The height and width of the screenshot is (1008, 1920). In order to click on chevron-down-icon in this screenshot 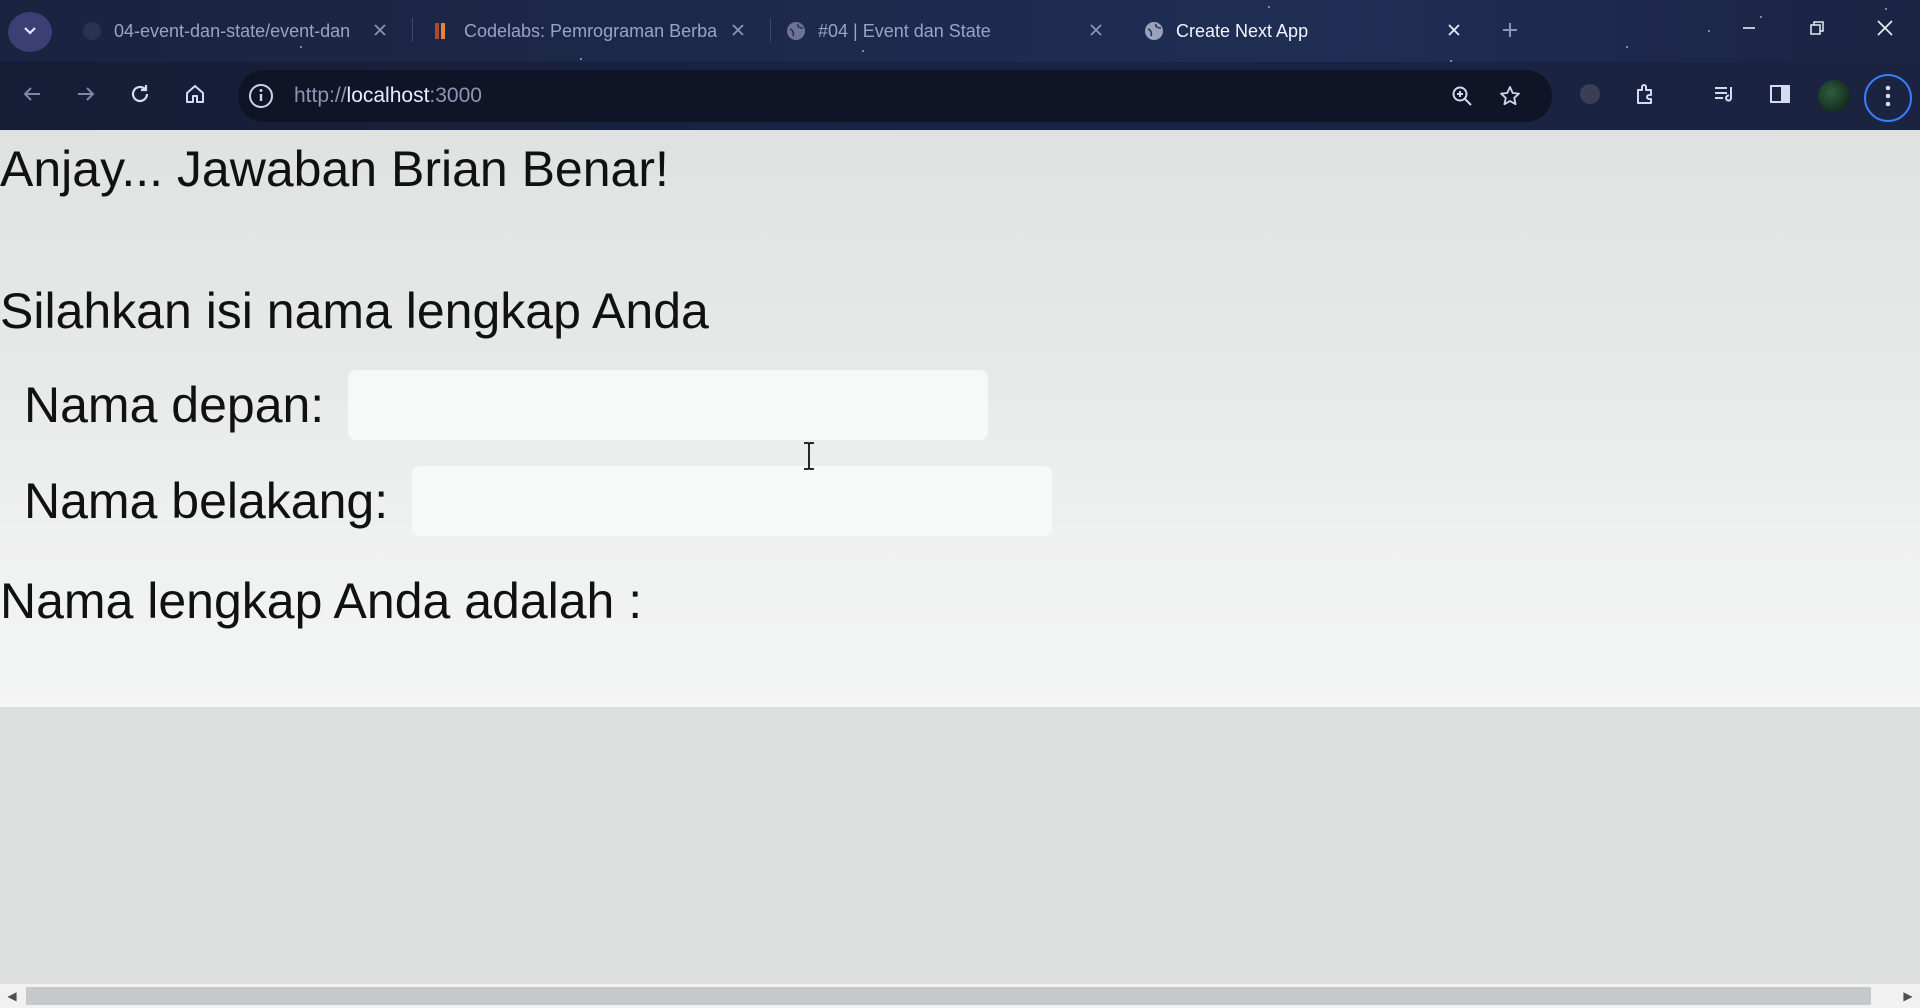, I will do `click(30, 32)`.